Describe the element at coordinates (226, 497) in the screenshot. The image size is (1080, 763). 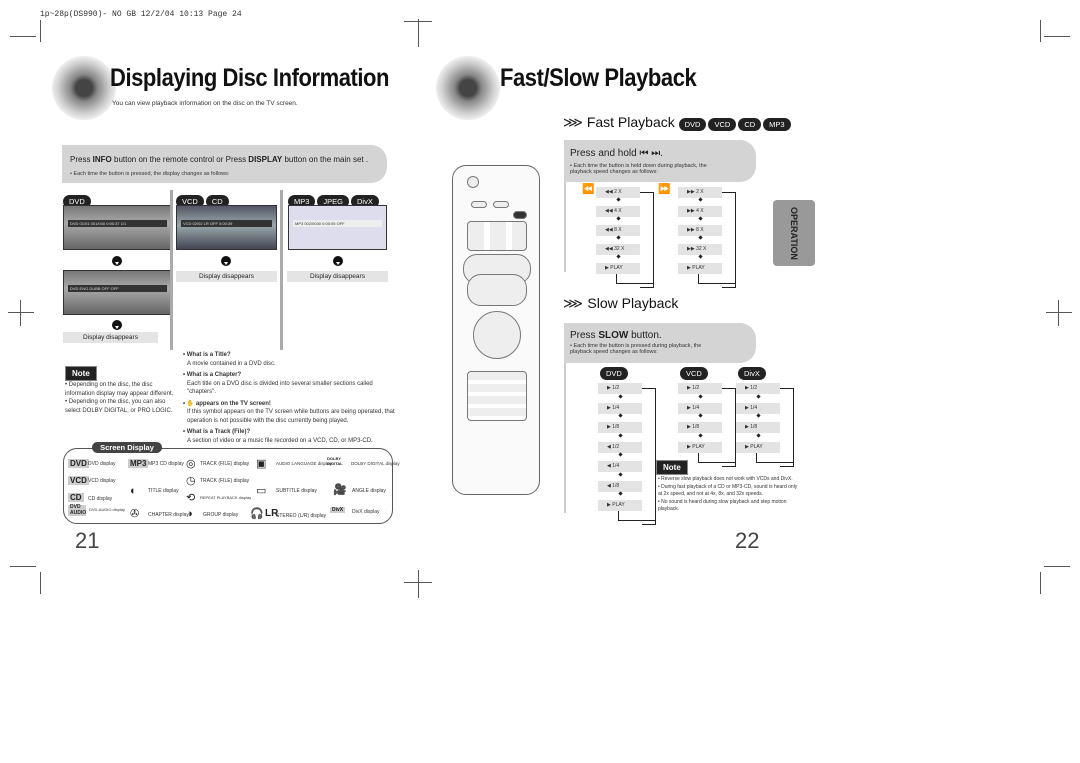
I see `legend-label: REPEAT PLAYBACK display` at that location.